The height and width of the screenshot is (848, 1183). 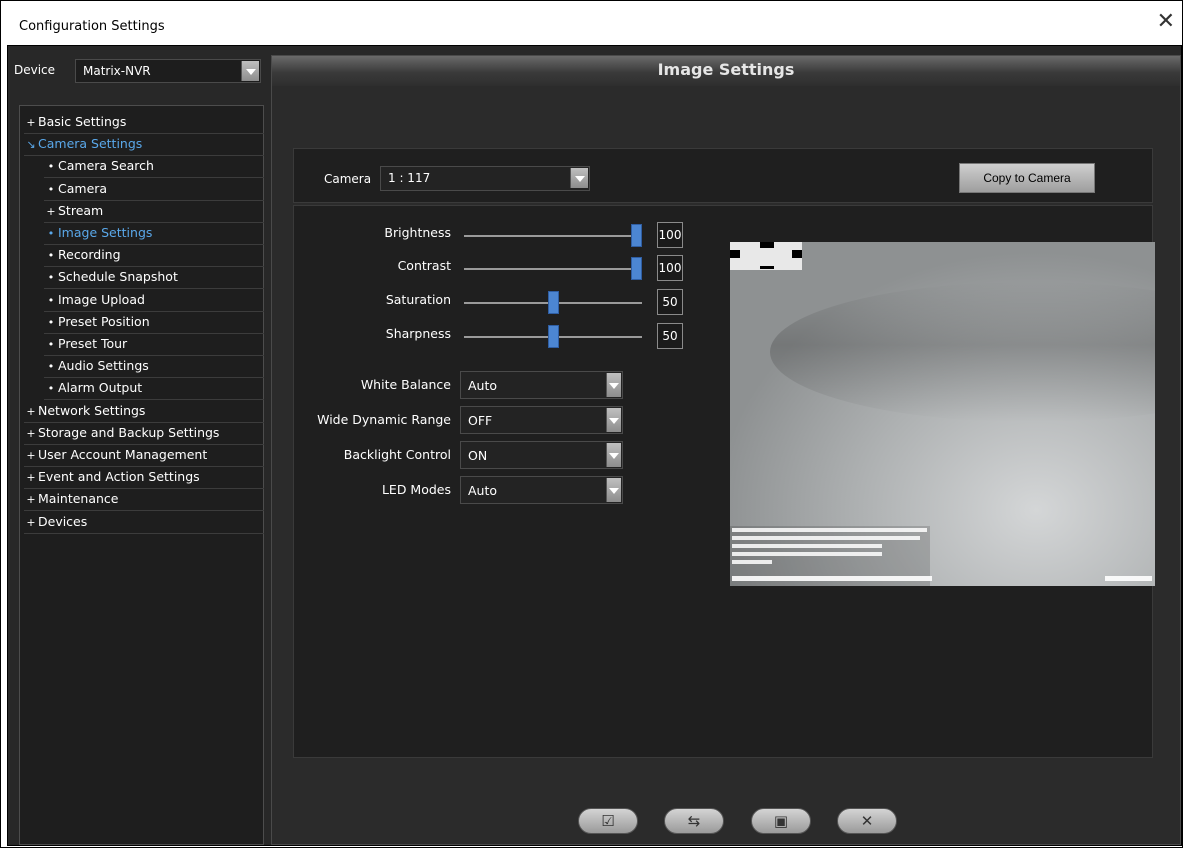 I want to click on contrast-label: Contrast, so click(x=424, y=265).